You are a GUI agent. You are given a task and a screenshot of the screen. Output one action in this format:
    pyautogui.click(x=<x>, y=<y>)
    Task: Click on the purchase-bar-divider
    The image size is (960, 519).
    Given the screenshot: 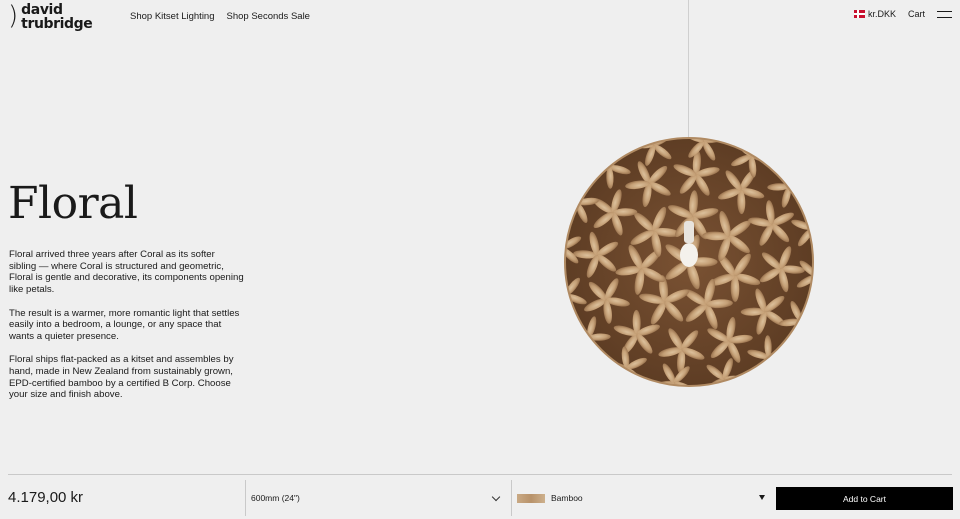 What is the action you would take?
    pyautogui.click(x=480, y=474)
    